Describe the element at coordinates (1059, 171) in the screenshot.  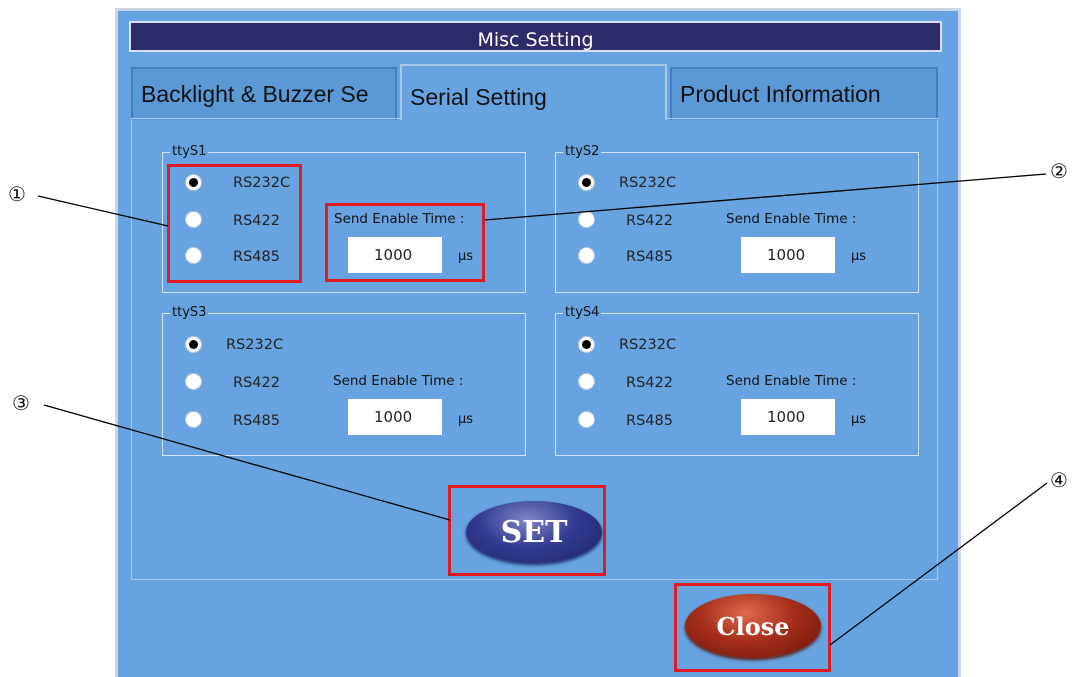
I see `callout-marker-2: ②` at that location.